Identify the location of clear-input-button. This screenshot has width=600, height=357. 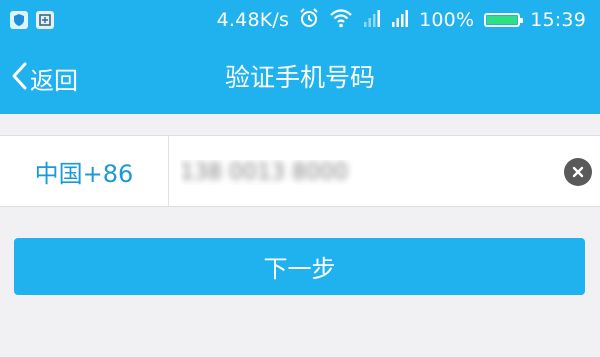
(578, 172).